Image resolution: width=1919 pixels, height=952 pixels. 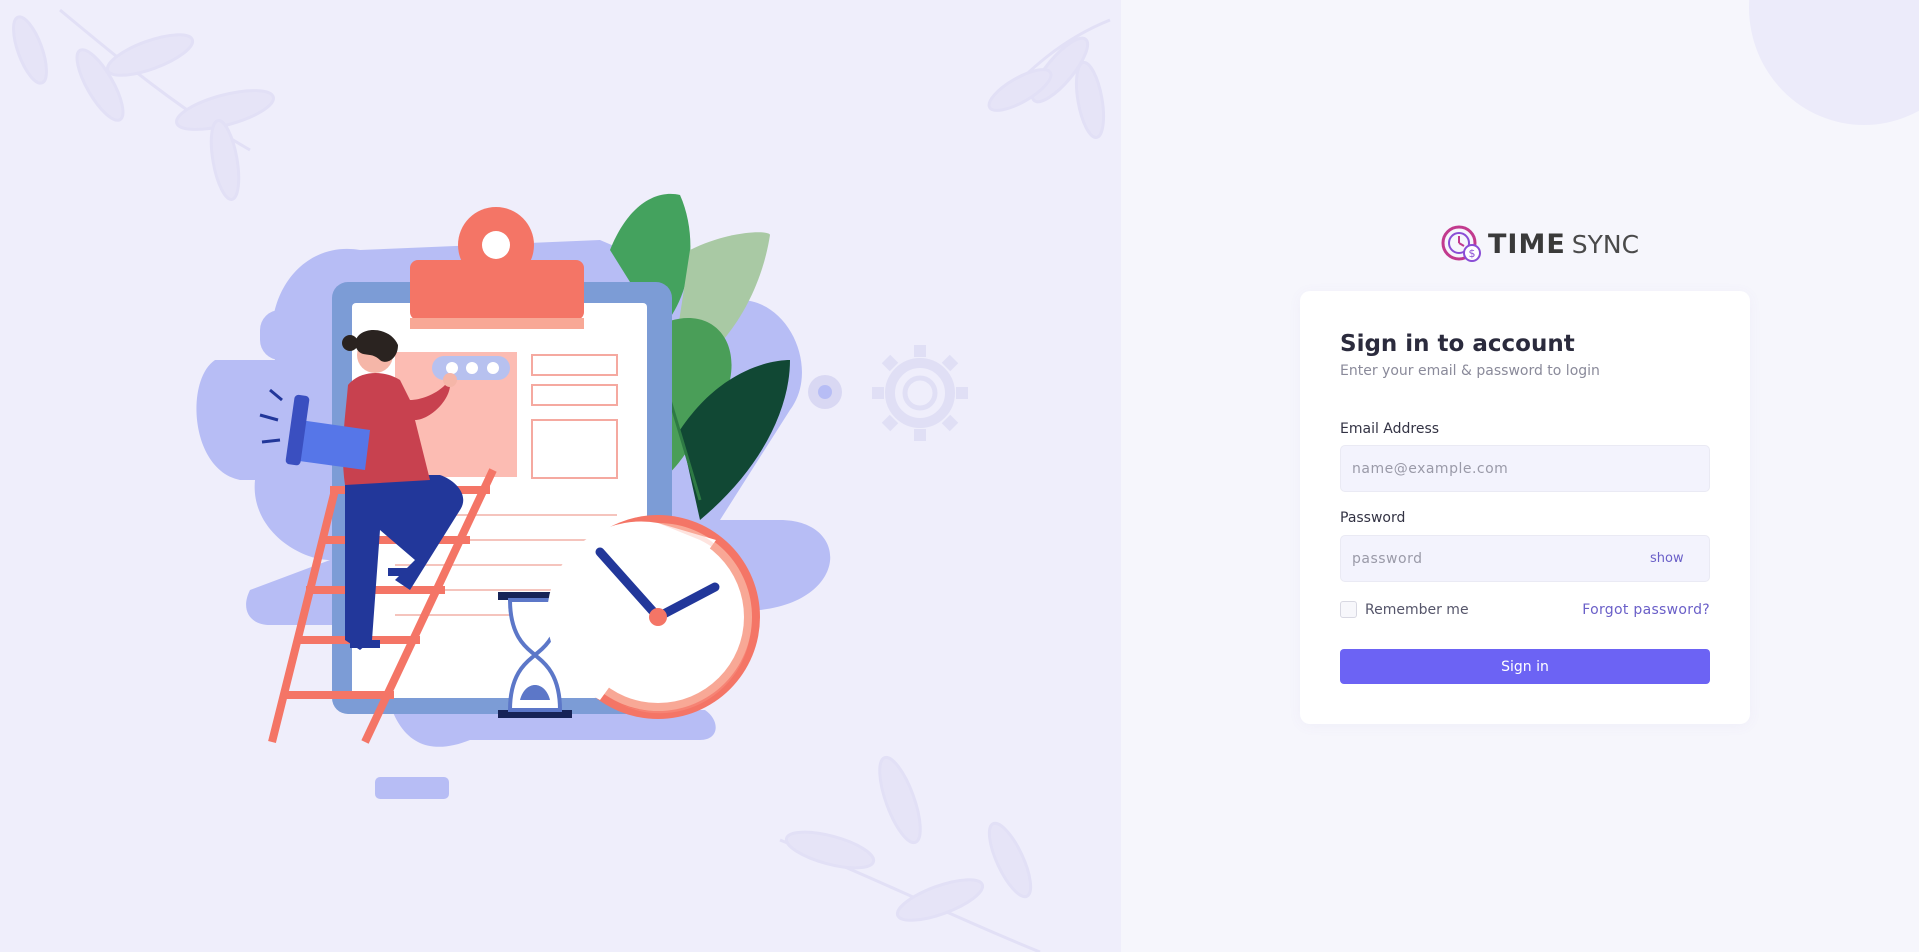 I want to click on show-password-toggle: show, so click(x=1667, y=558).